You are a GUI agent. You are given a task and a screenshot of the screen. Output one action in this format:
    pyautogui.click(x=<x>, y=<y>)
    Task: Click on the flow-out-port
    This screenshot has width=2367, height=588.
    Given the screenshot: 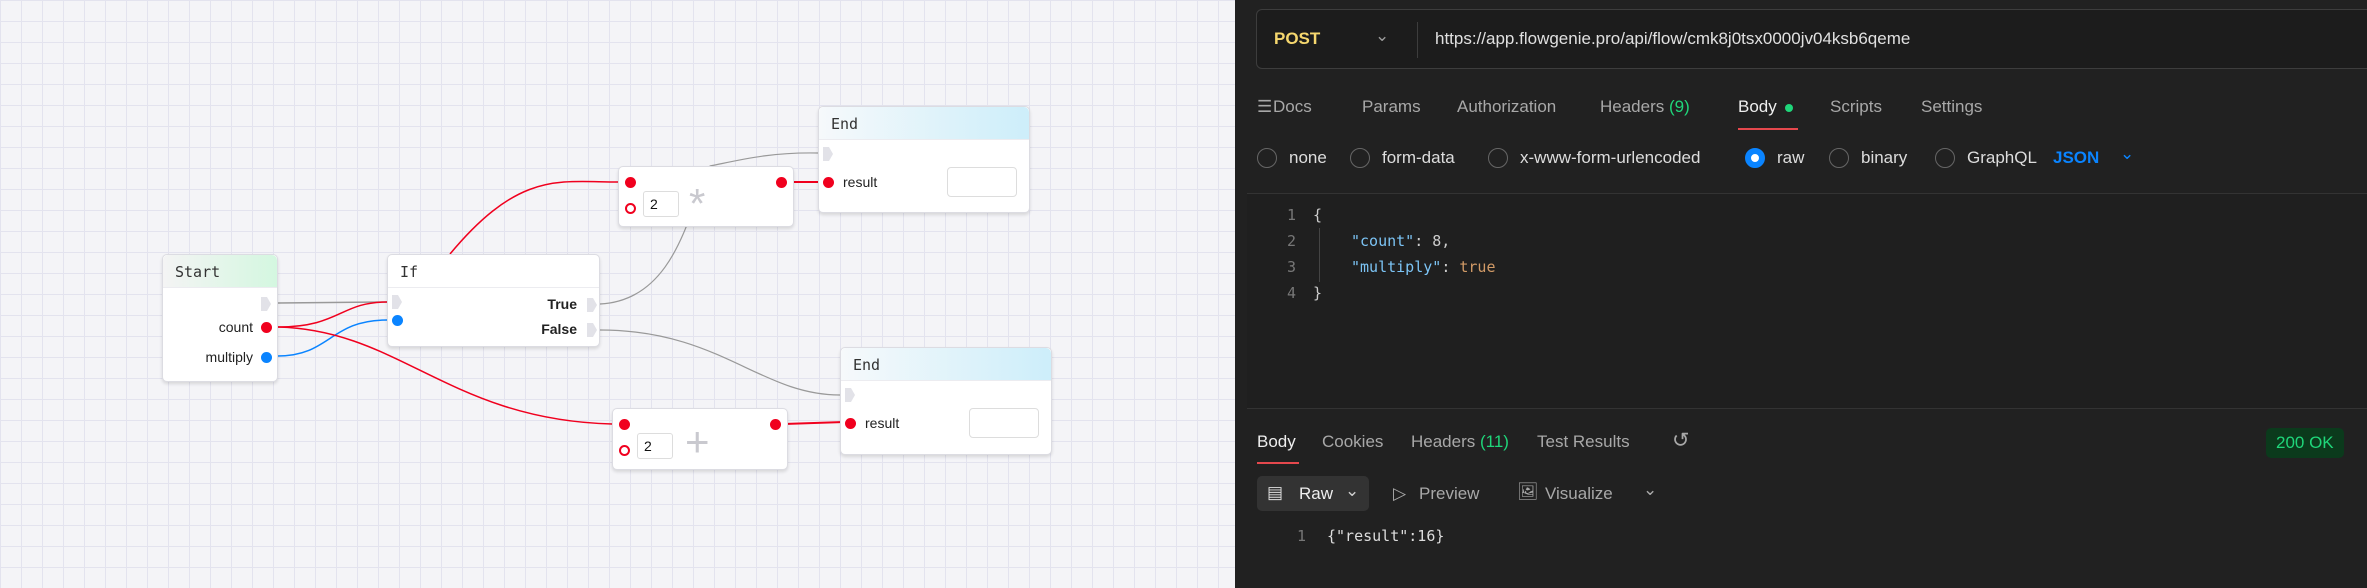 What is the action you would take?
    pyautogui.click(x=266, y=304)
    